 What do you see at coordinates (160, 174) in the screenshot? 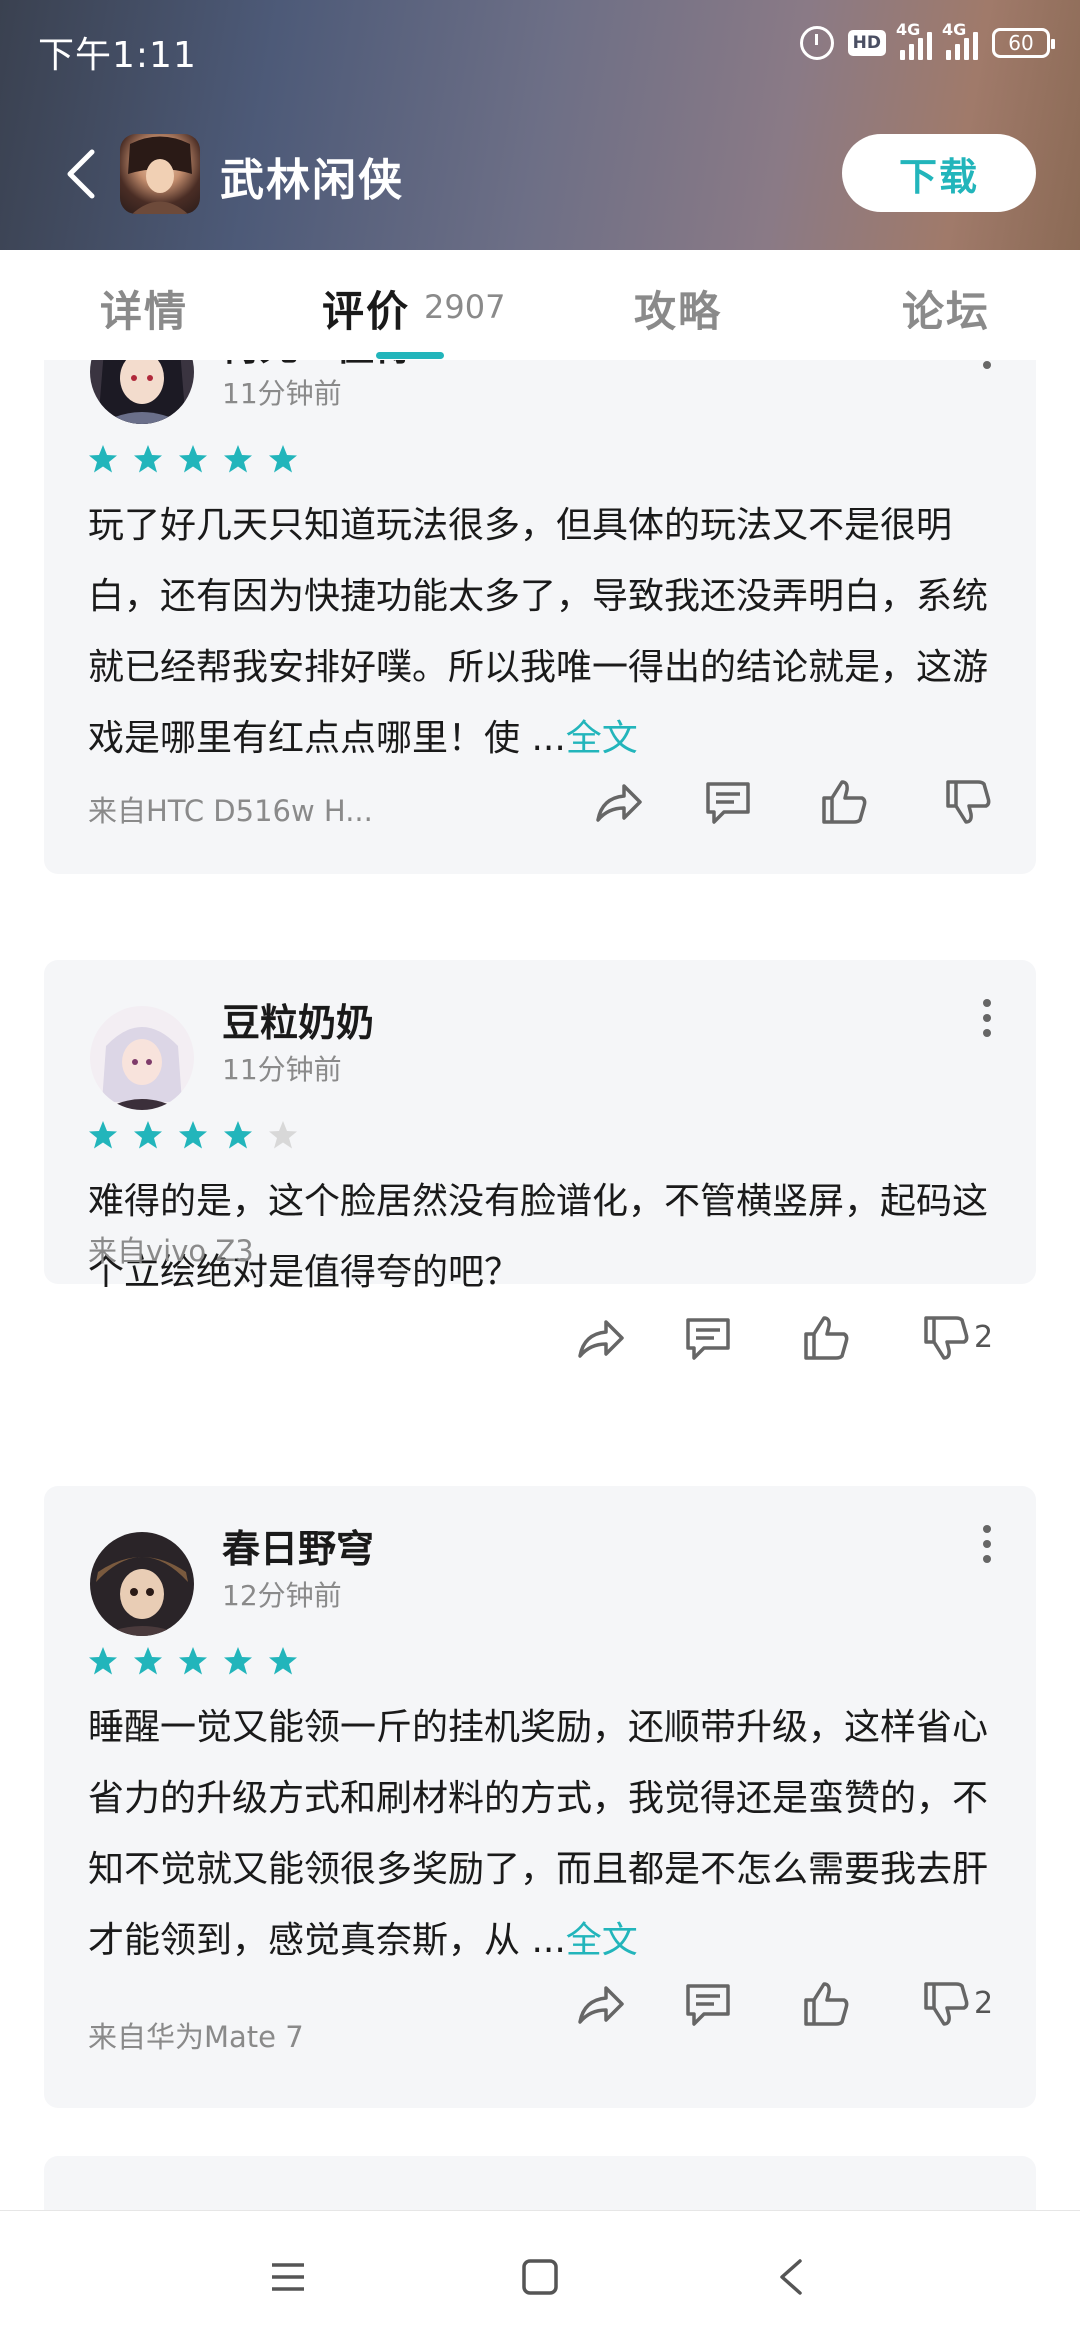
I see `app-icon` at bounding box center [160, 174].